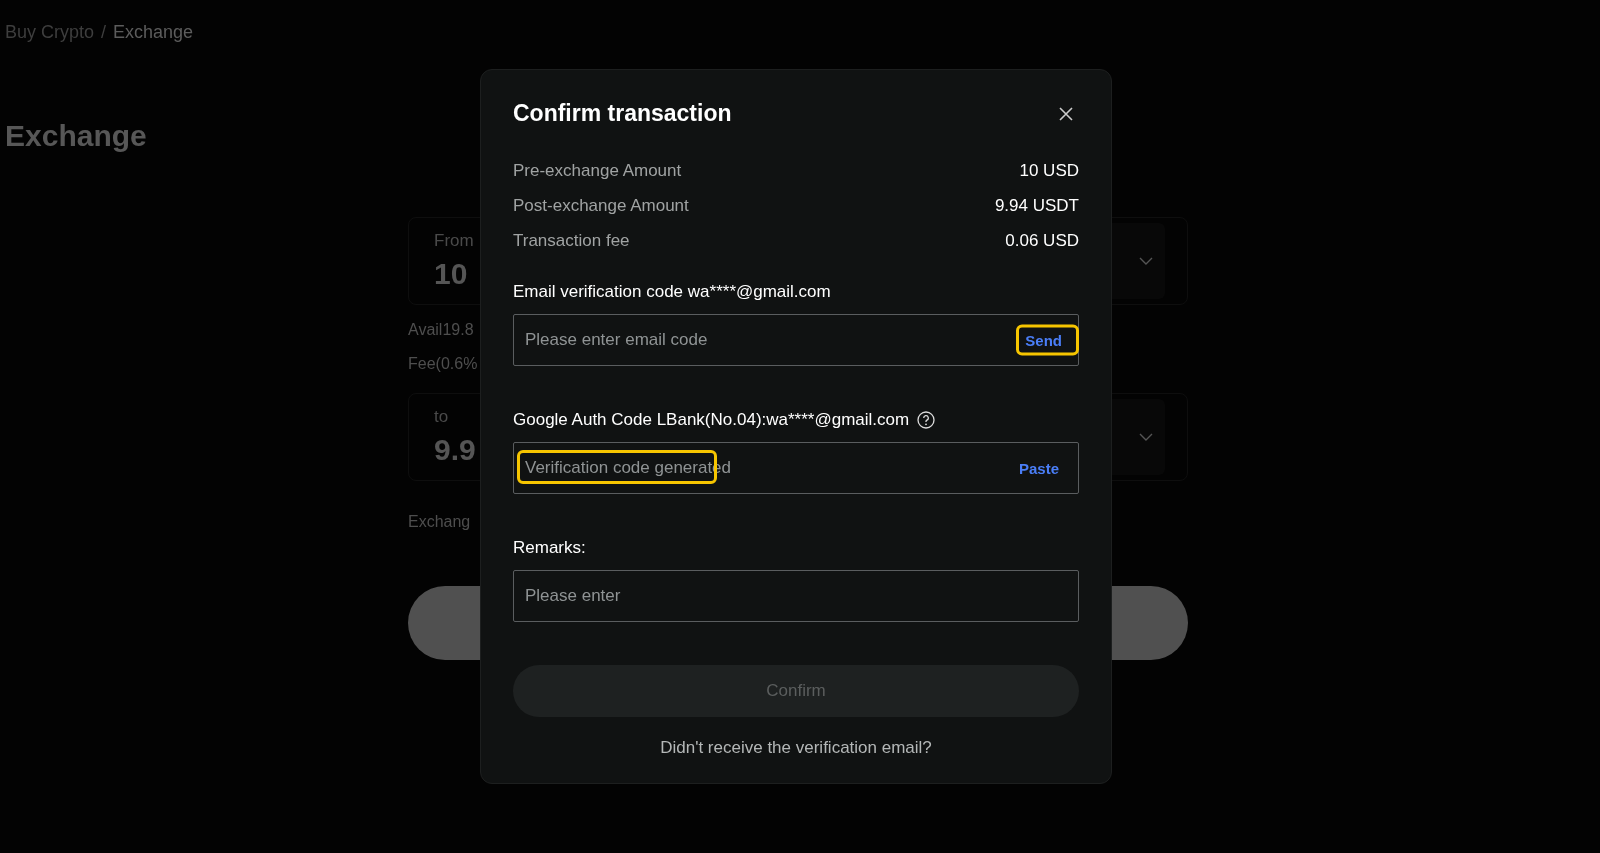 The image size is (1600, 853). Describe the element at coordinates (443, 364) in the screenshot. I see `fee-text: Fee(0.6%` at that location.